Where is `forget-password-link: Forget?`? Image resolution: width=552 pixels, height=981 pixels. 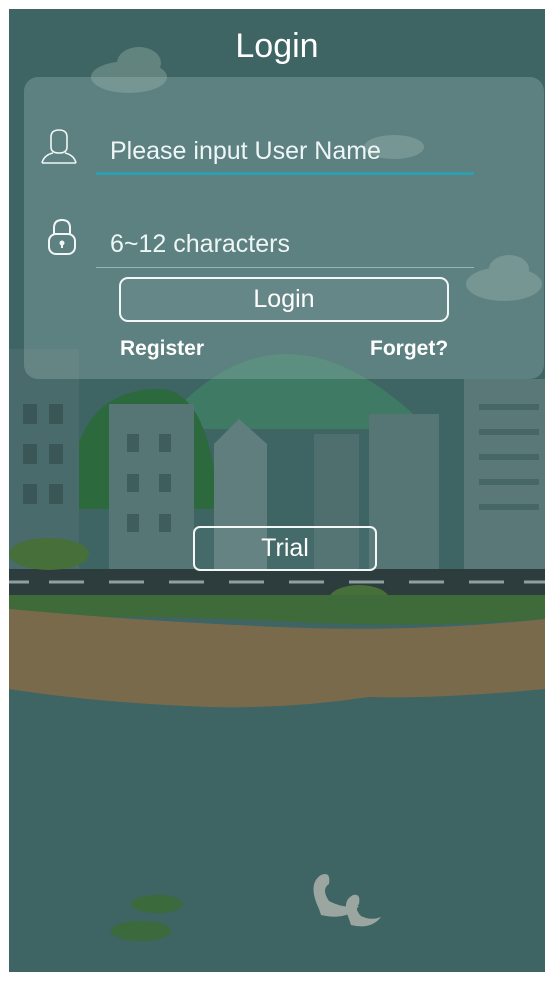 forget-password-link: Forget? is located at coordinates (409, 349).